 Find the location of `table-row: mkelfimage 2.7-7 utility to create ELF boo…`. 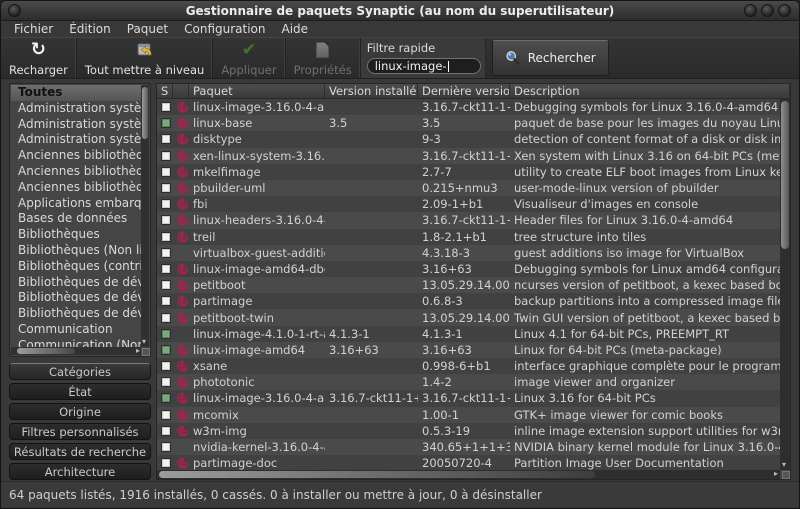

table-row: mkelfimage 2.7-7 utility to create ELF boo… is located at coordinates (468, 171).